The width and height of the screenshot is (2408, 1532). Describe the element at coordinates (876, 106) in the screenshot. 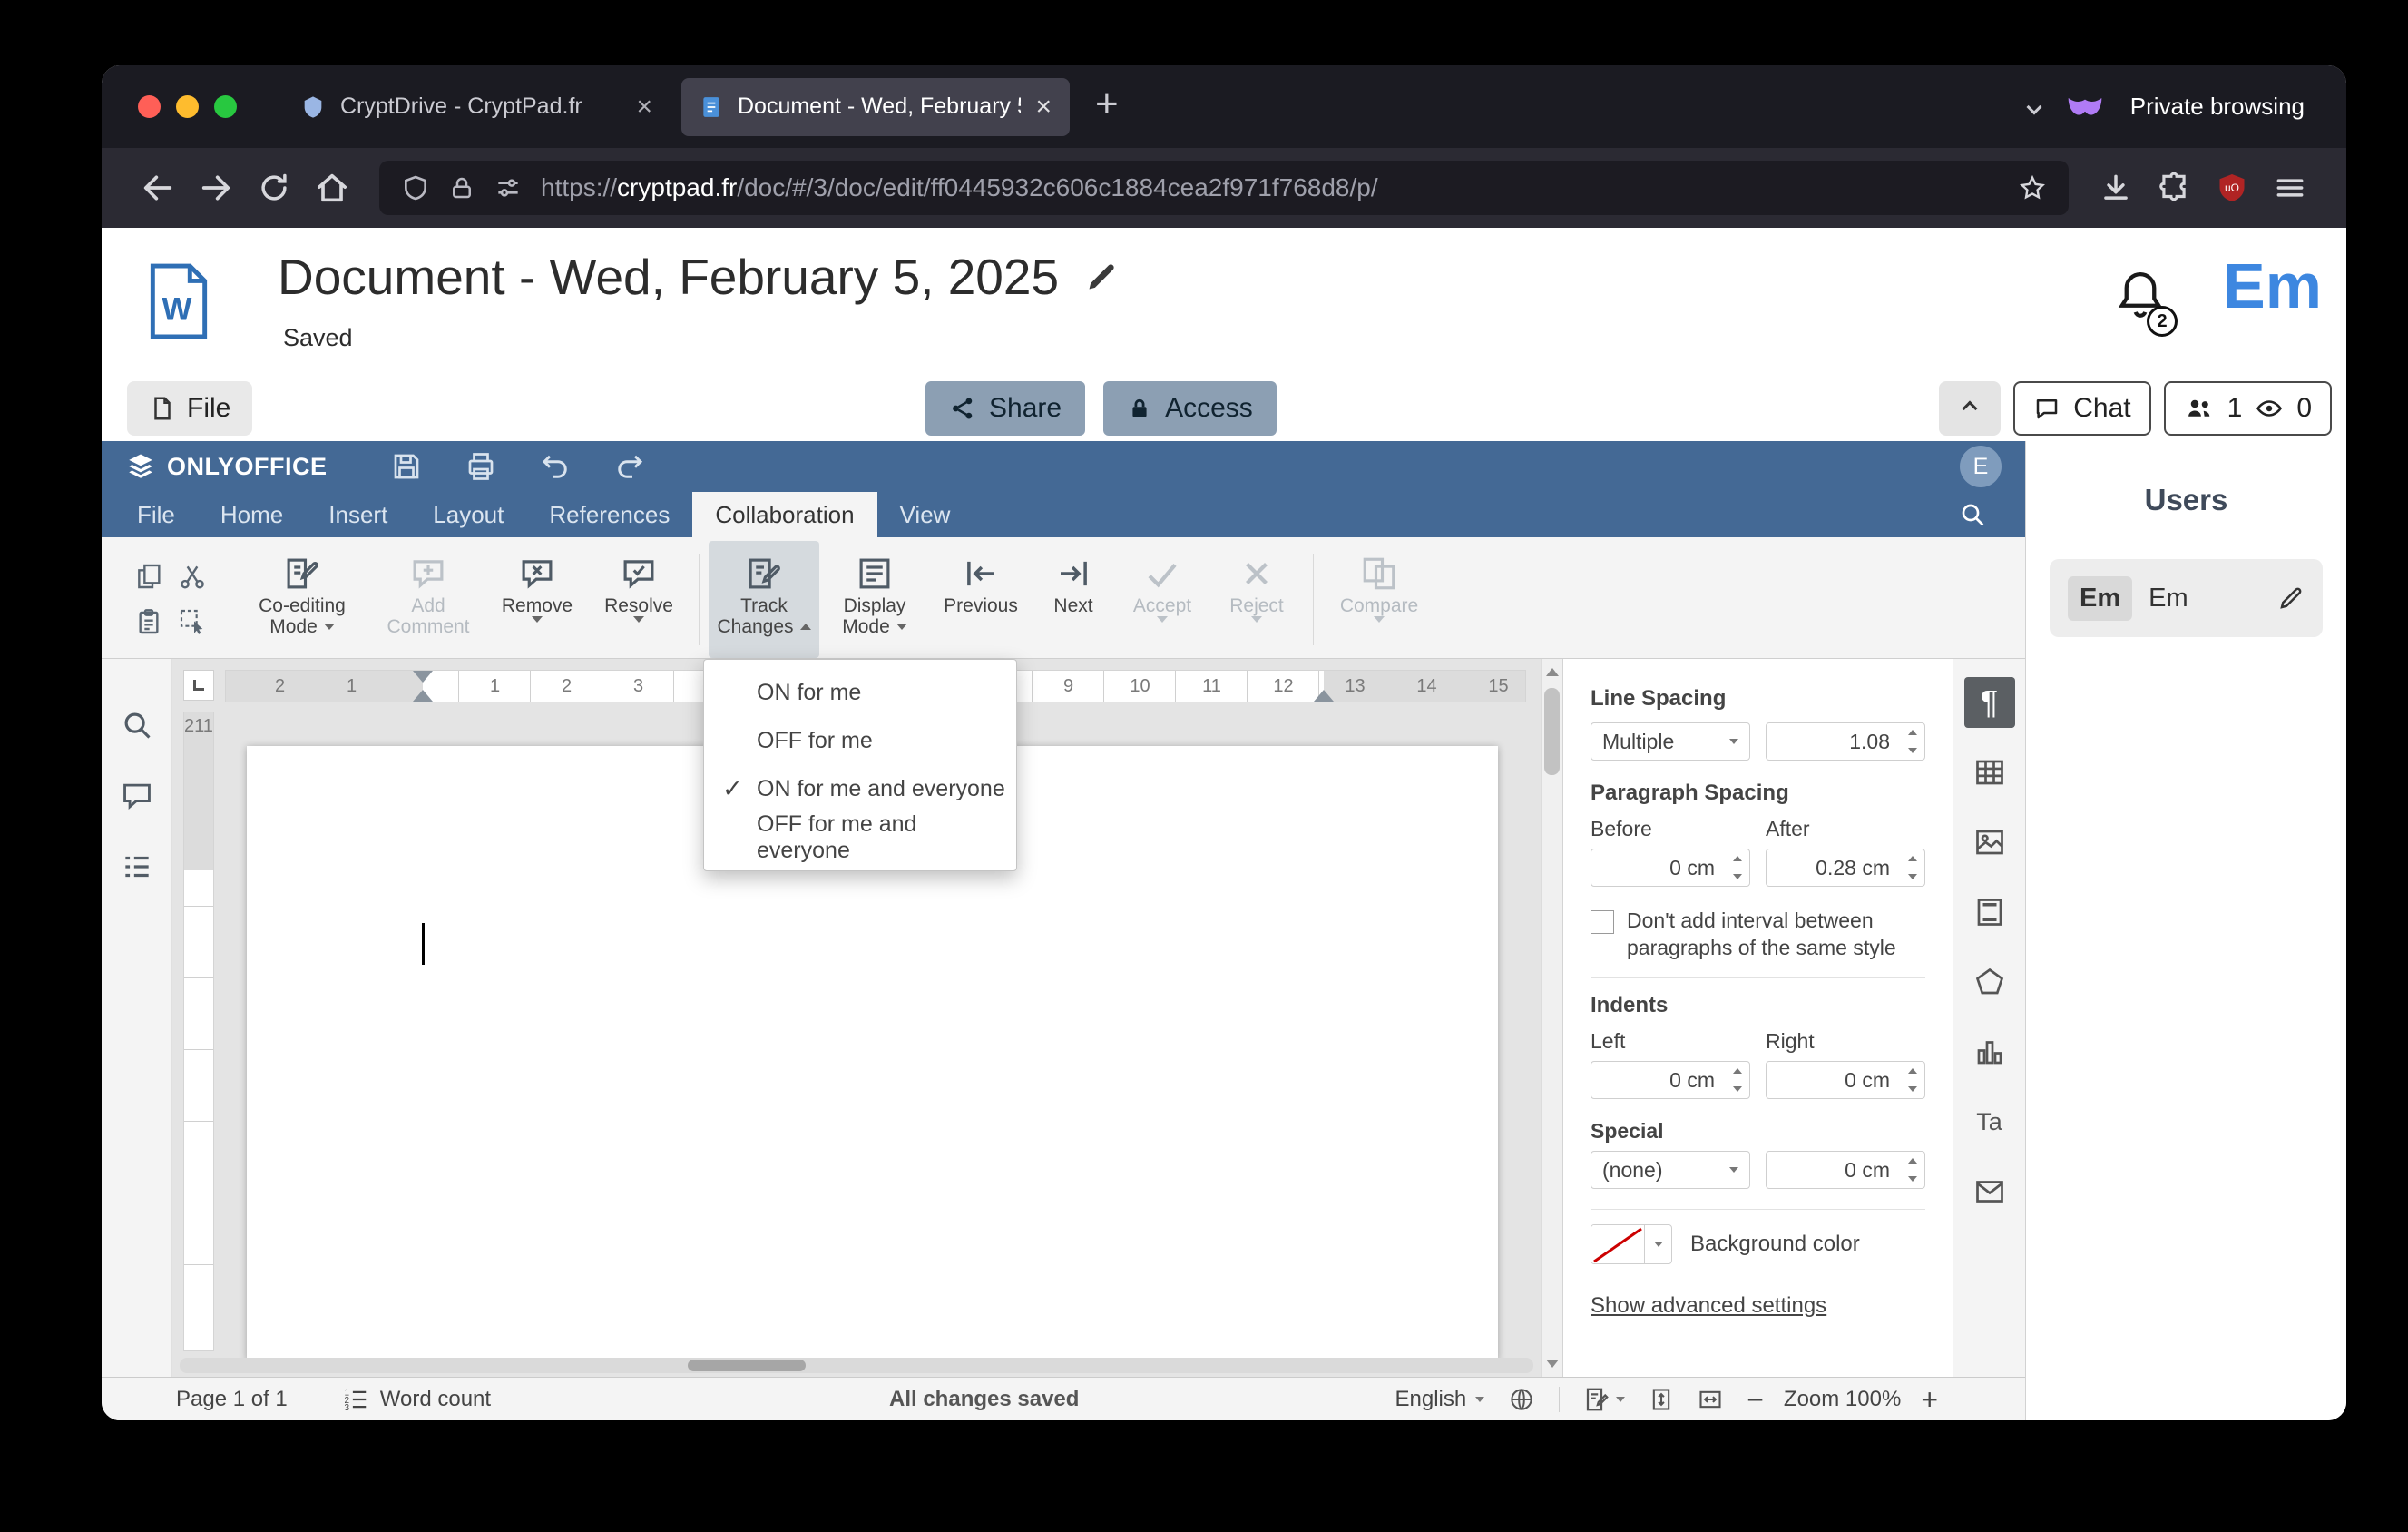

I see `tab-document: Document - Wed, February 5, 2 ×` at that location.